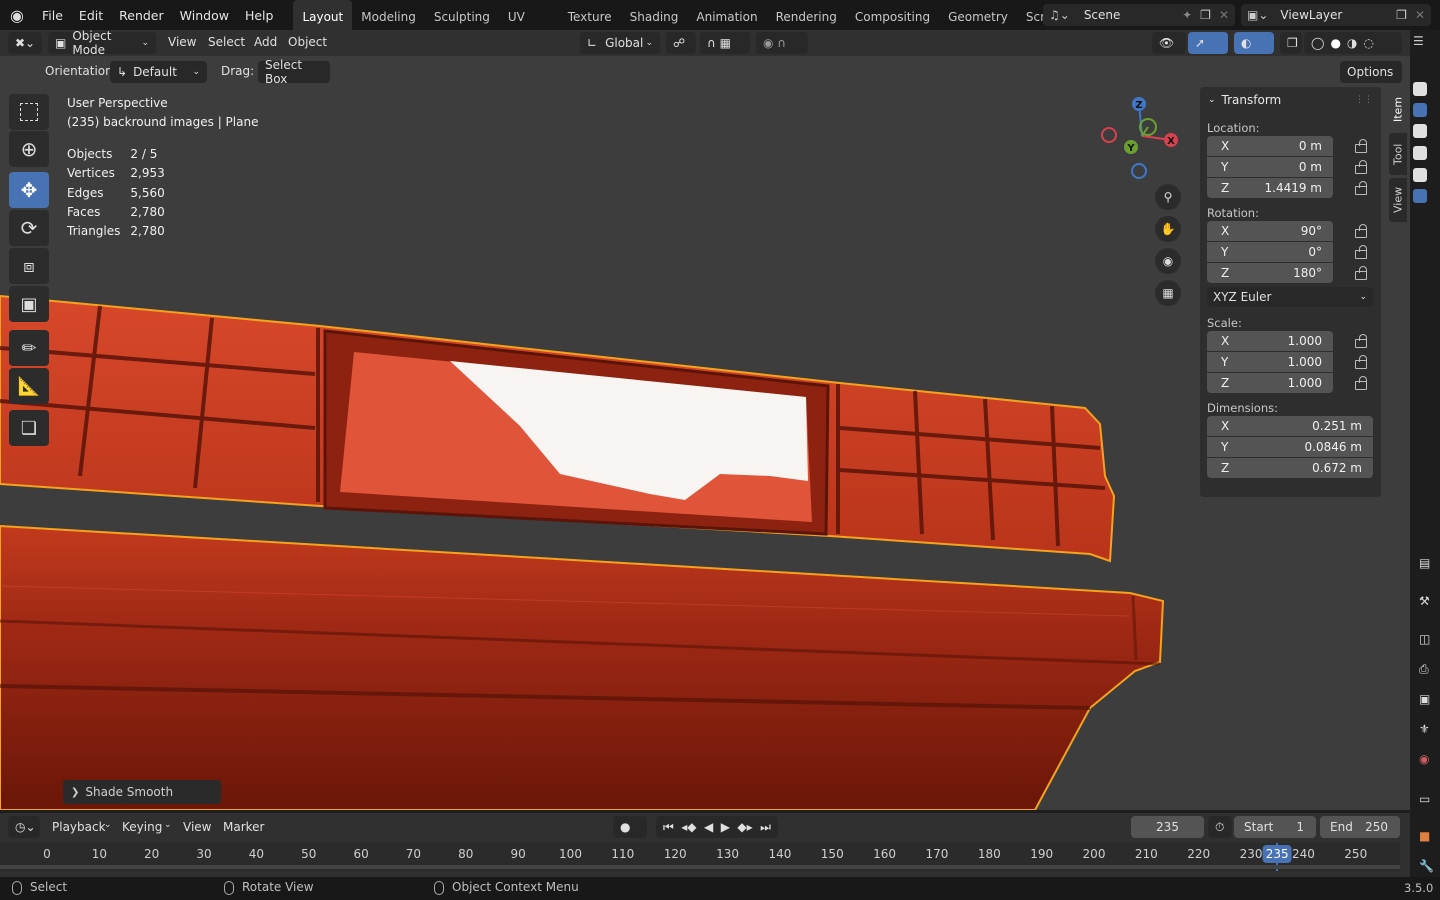  I want to click on menu-add: Add, so click(265, 42).